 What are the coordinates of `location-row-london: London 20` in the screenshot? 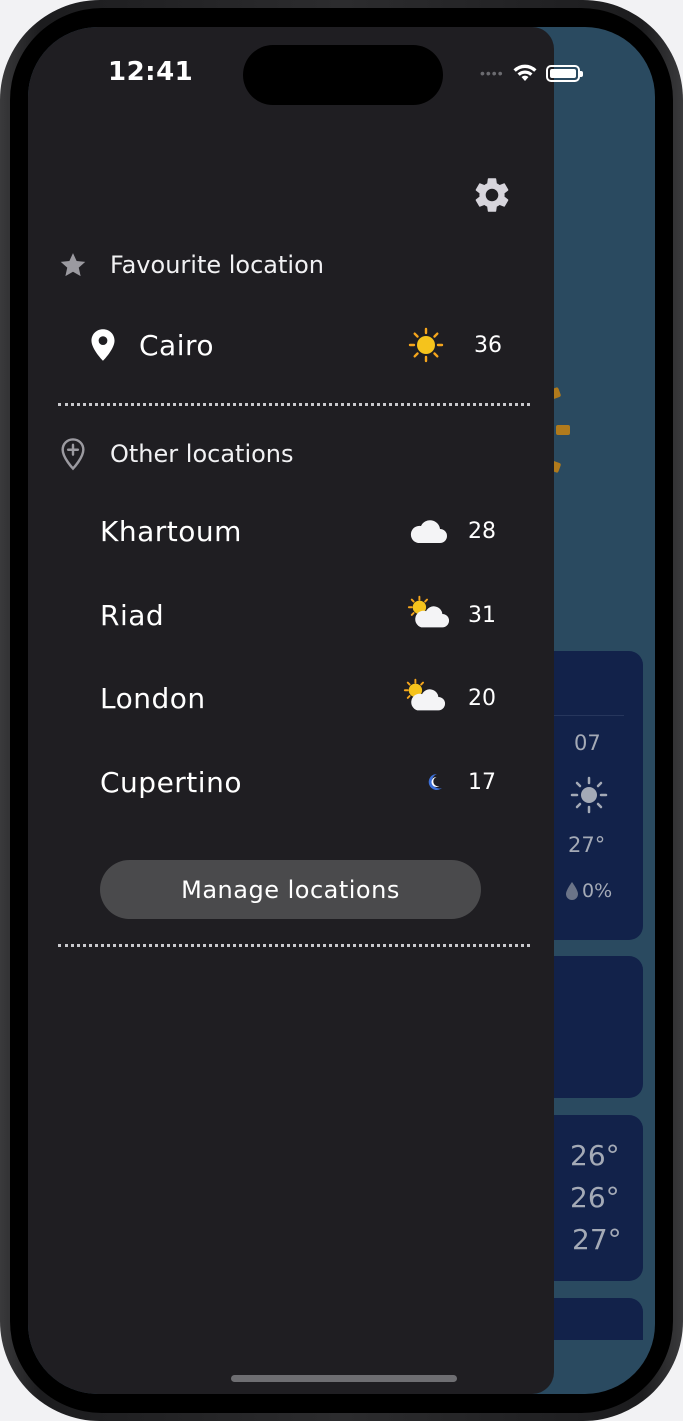 It's located at (300, 698).